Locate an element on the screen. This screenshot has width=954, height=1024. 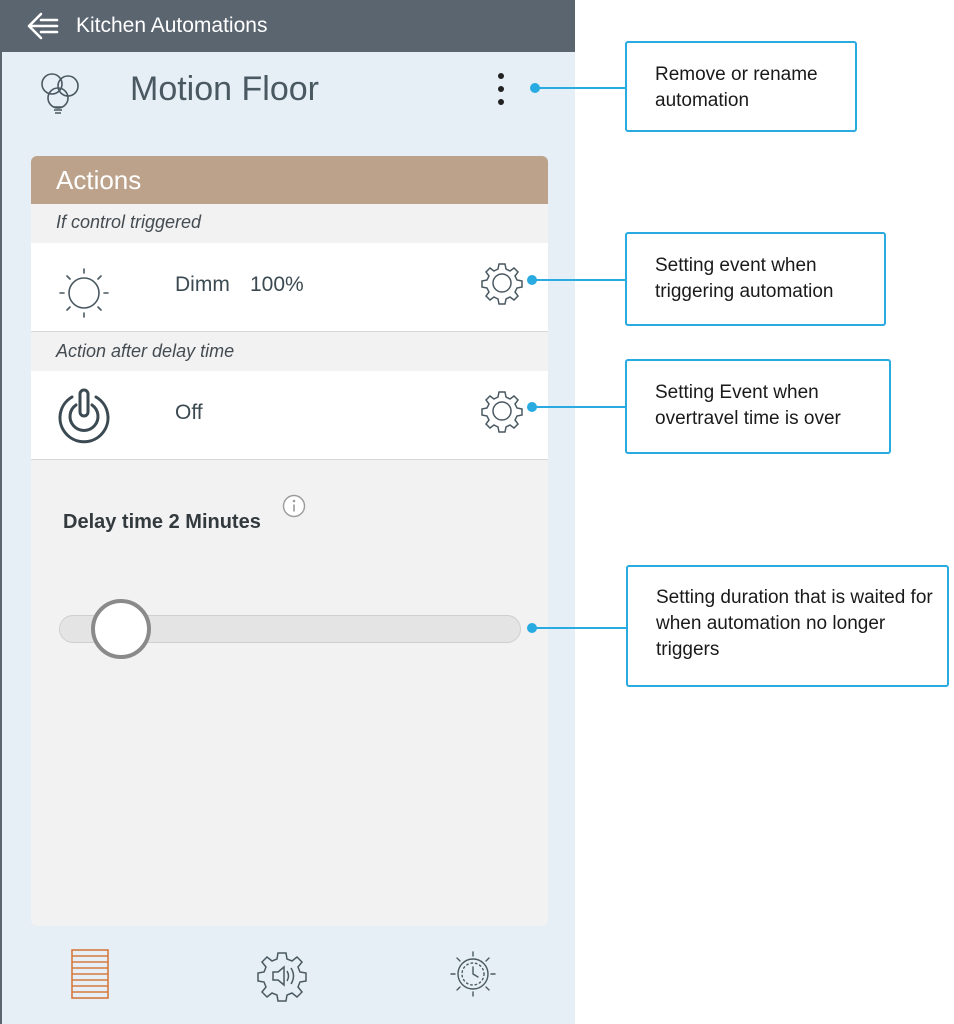
delay-action-name: Off is located at coordinates (189, 412).